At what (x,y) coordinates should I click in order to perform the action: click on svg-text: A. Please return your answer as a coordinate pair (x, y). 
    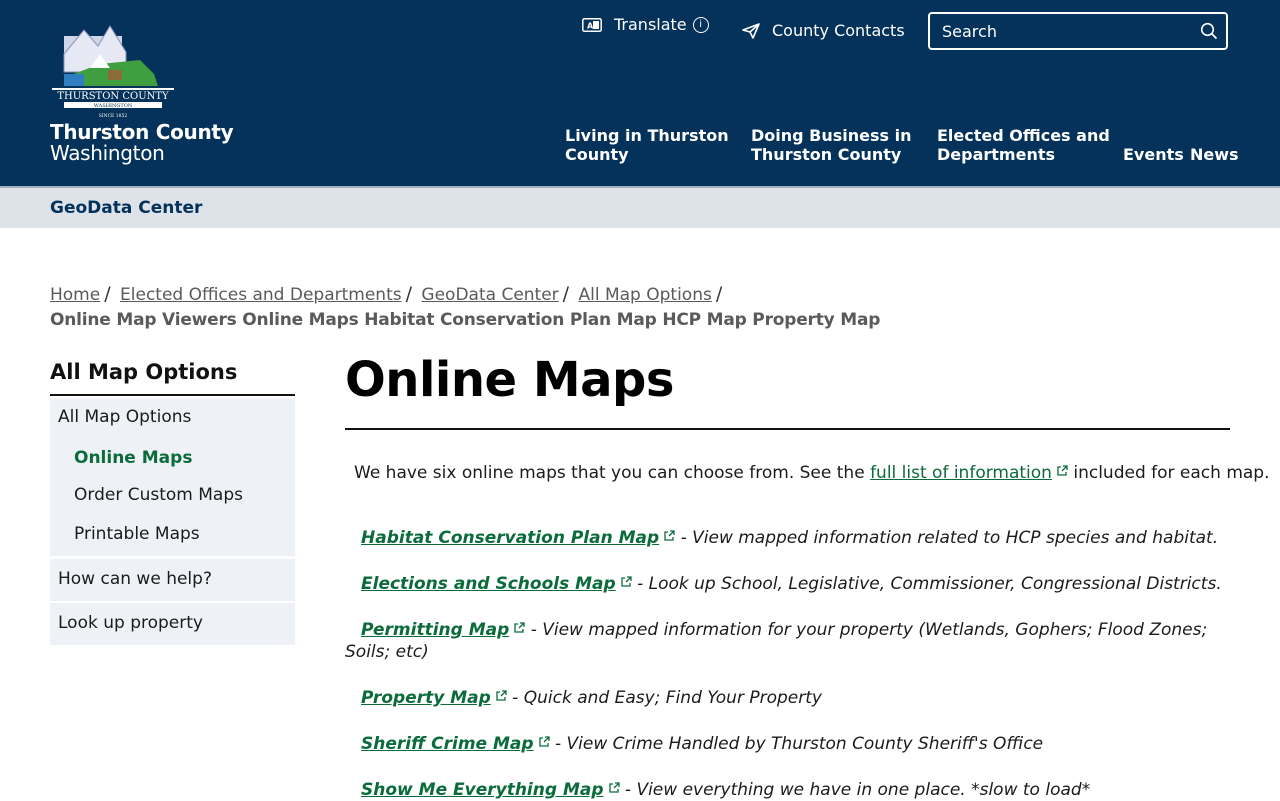
    Looking at the image, I should click on (590, 25).